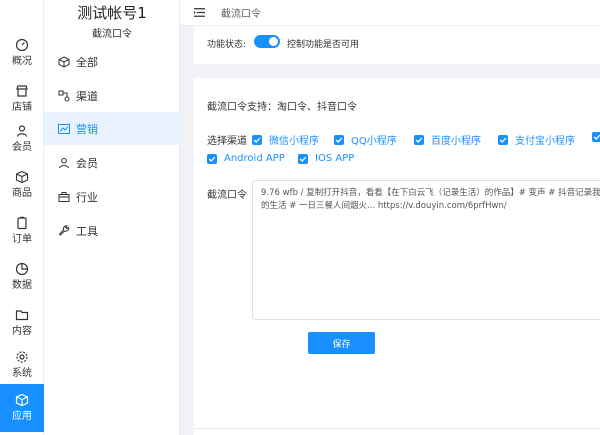 The image size is (600, 435). I want to click on checkbox-alipay-miniprogram: 支付宝小程序, so click(536, 139).